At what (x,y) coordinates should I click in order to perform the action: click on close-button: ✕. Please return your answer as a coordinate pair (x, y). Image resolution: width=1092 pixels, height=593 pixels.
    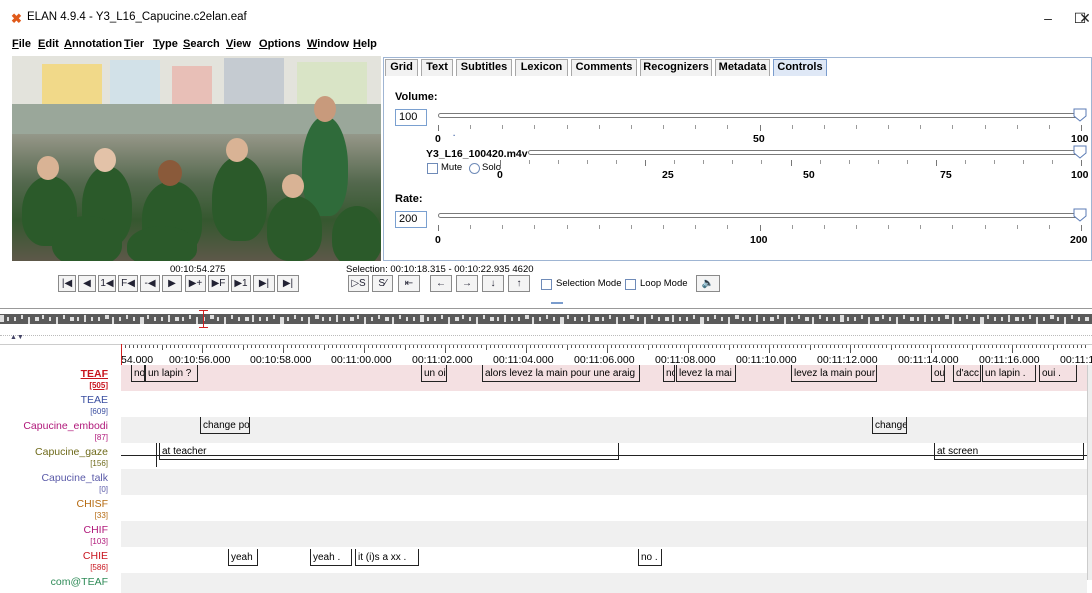
    Looking at the image, I should click on (1085, 18).